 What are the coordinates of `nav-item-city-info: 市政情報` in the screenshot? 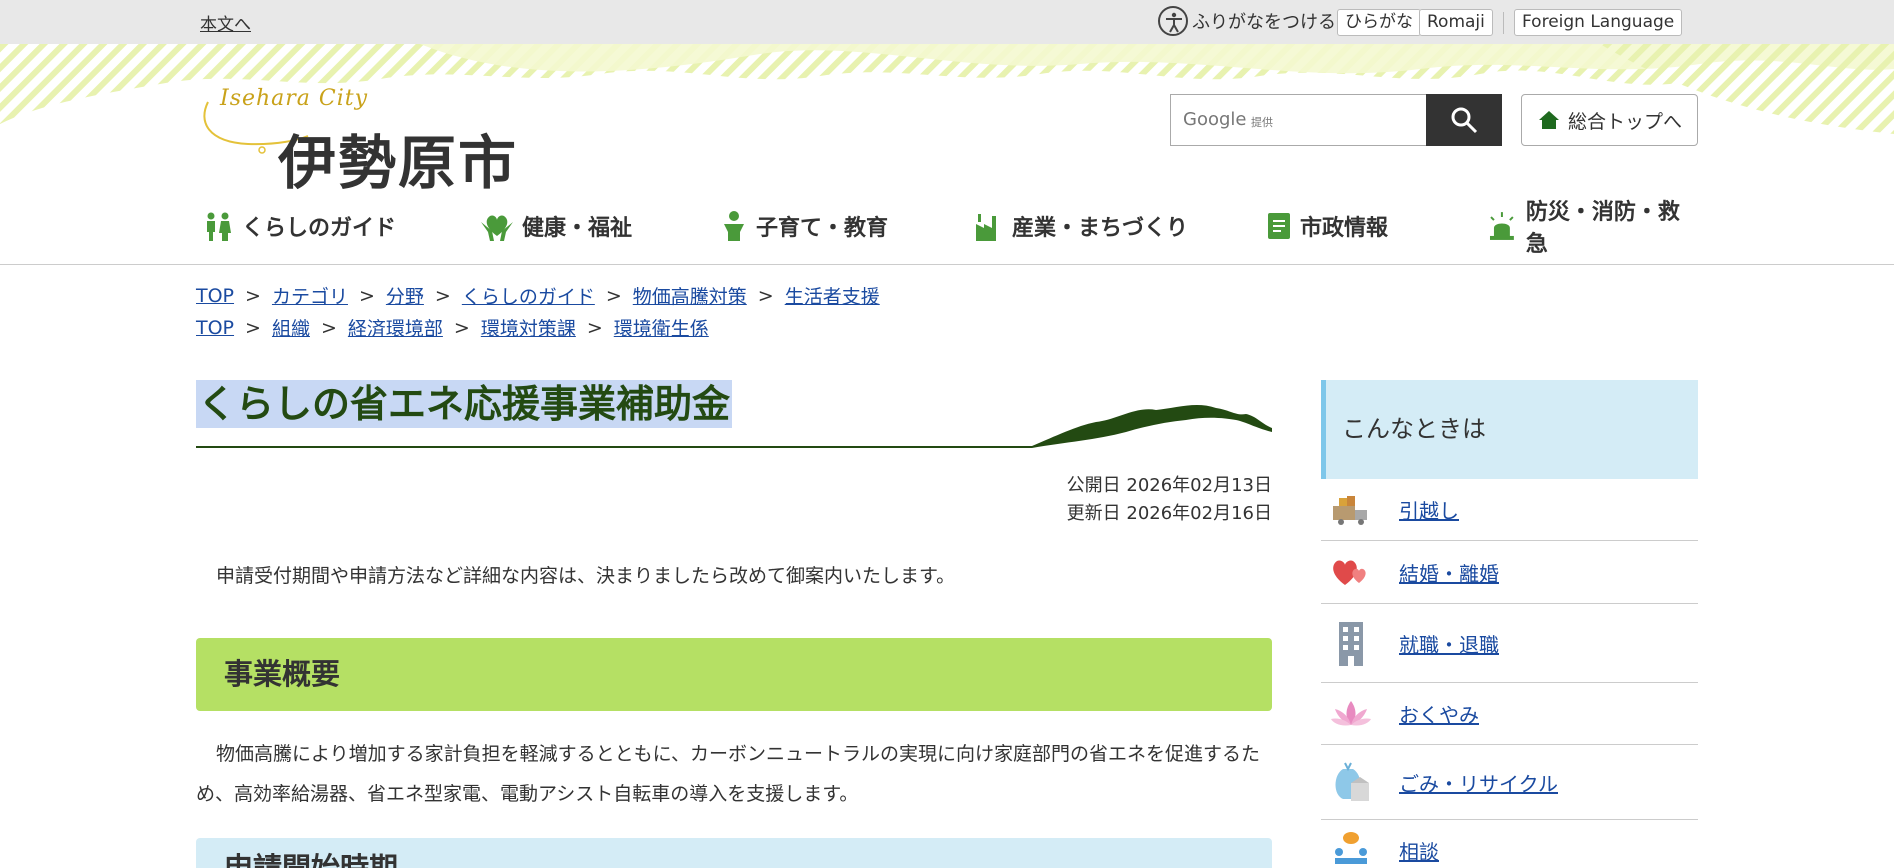 It's located at (1327, 226).